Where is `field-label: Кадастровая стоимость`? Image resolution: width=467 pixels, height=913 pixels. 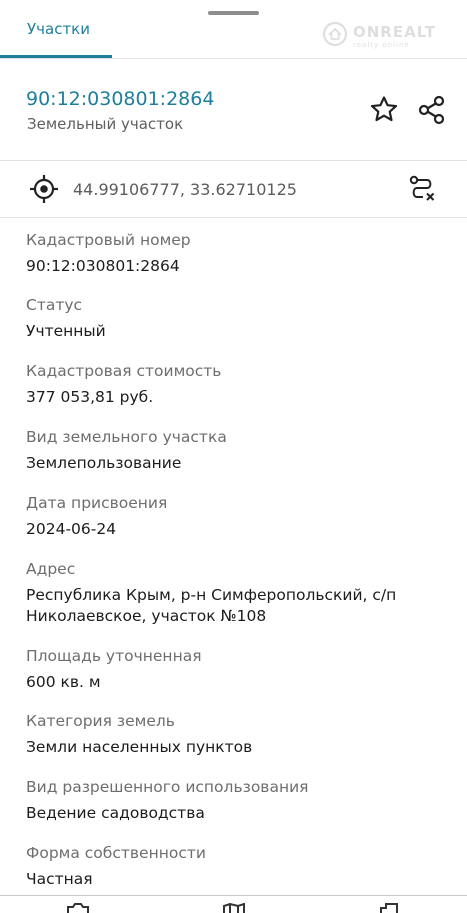 field-label: Кадастровая стоимость is located at coordinates (124, 371).